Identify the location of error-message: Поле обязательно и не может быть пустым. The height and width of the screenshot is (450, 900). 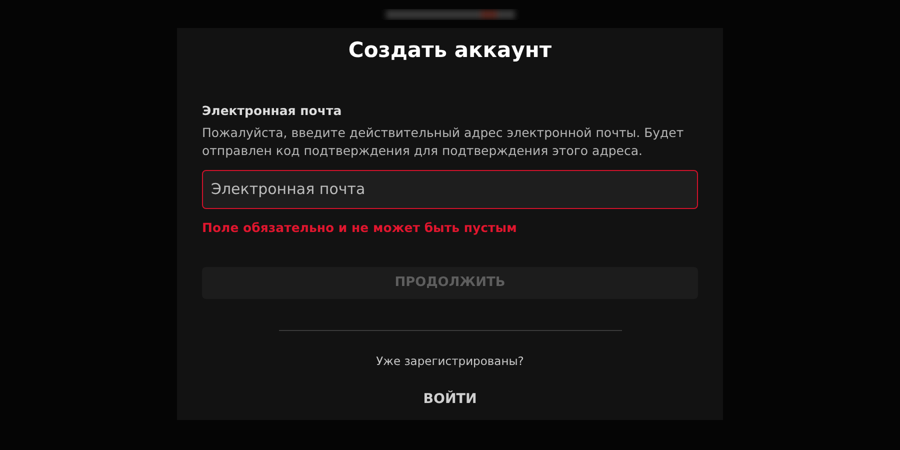
(360, 227).